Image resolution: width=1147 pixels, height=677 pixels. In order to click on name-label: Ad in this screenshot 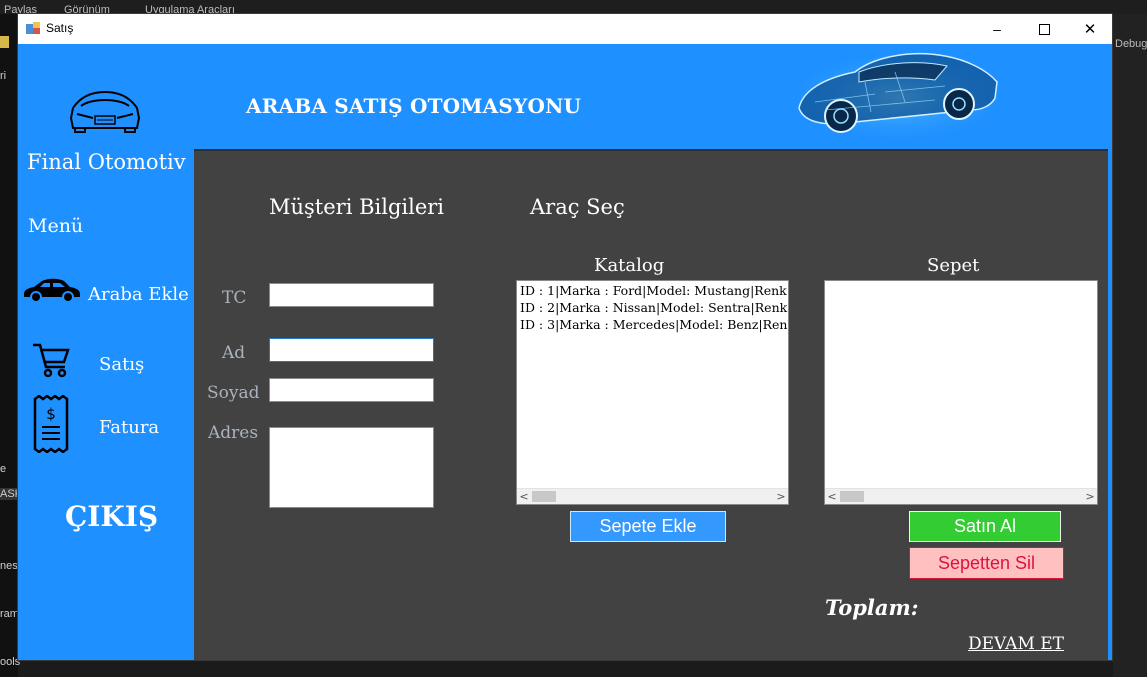, I will do `click(234, 353)`.